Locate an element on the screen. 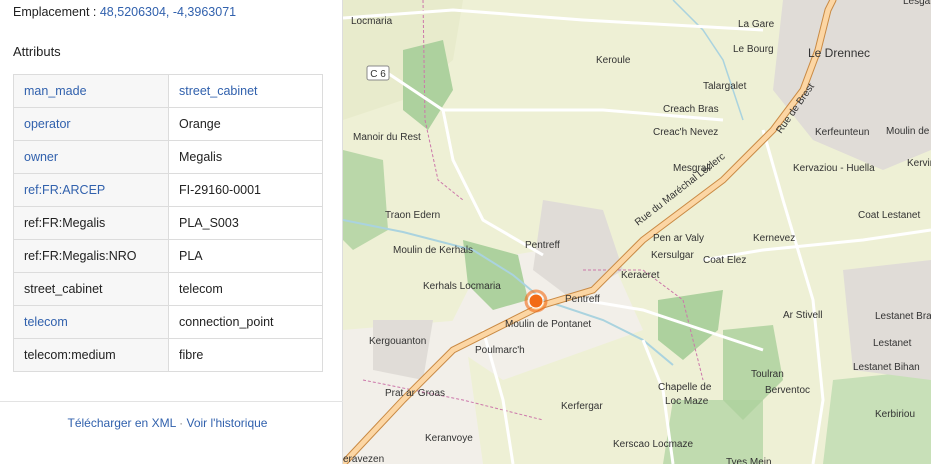 The image size is (931, 464). attribute-value: FI-29160-0001 is located at coordinates (245, 190).